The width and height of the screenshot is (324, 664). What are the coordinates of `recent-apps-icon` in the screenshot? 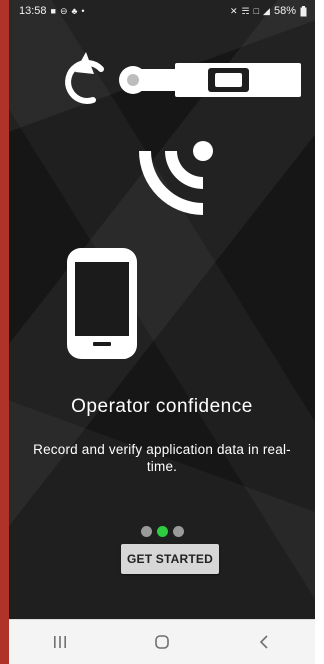 It's located at (60, 642).